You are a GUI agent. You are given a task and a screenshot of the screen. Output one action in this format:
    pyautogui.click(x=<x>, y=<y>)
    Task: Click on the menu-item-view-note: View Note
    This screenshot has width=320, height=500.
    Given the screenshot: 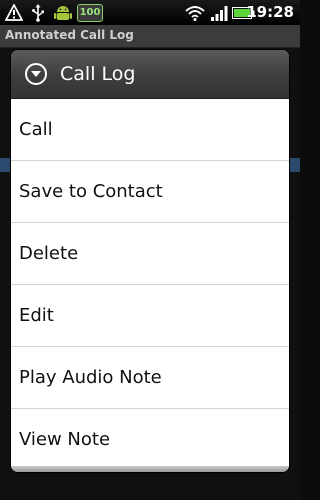 What is the action you would take?
    pyautogui.click(x=150, y=439)
    